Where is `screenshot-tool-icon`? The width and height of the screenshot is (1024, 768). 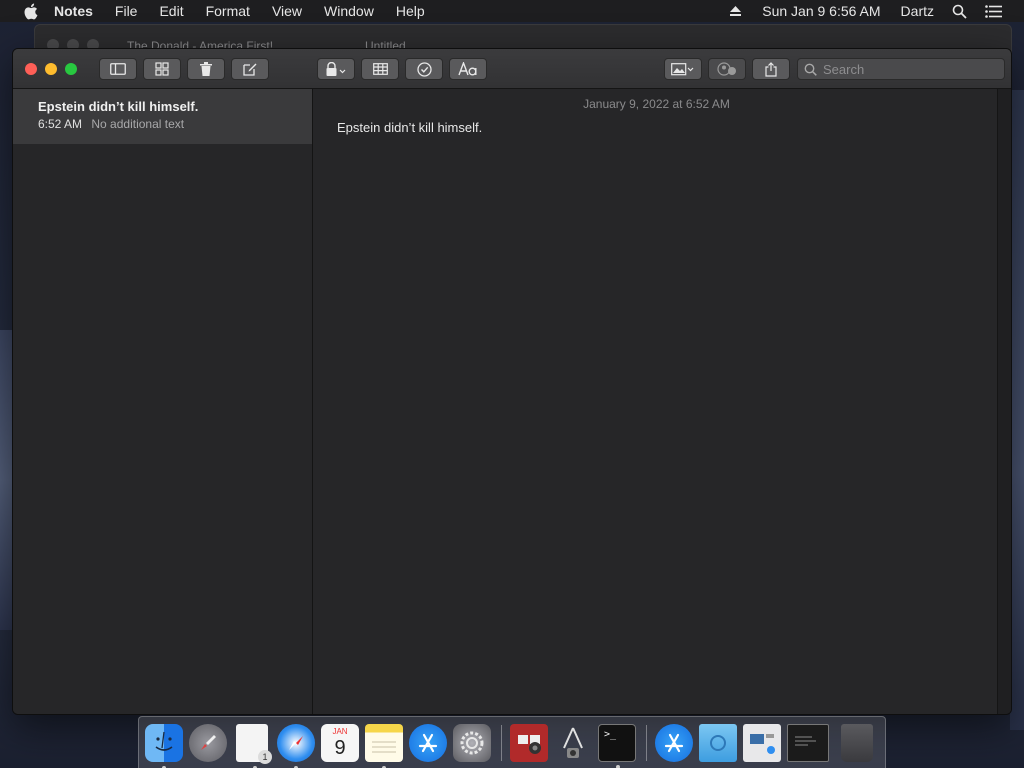
screenshot-tool-icon is located at coordinates (573, 743).